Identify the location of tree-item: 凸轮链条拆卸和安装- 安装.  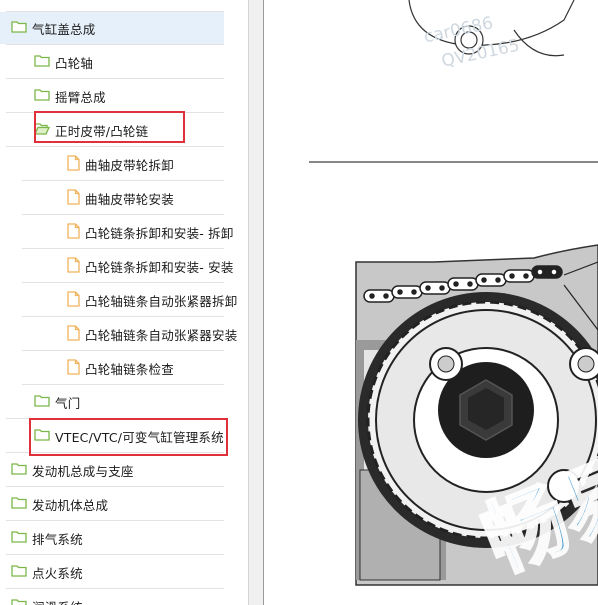
(117, 266).